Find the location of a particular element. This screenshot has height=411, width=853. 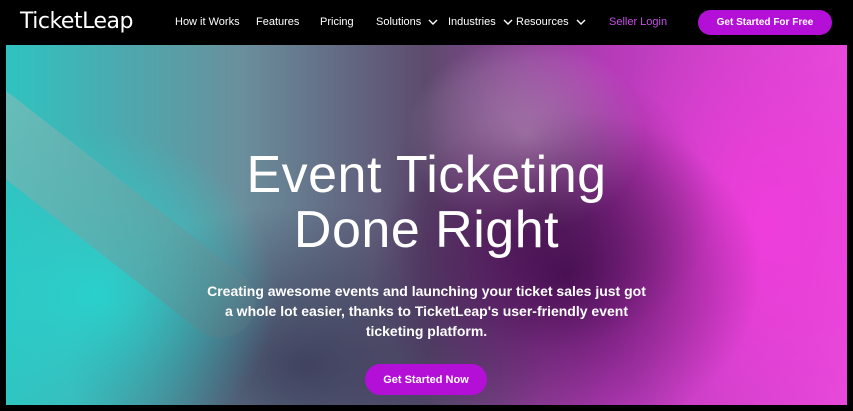

nav-pricing-label: Pricing is located at coordinates (337, 22).